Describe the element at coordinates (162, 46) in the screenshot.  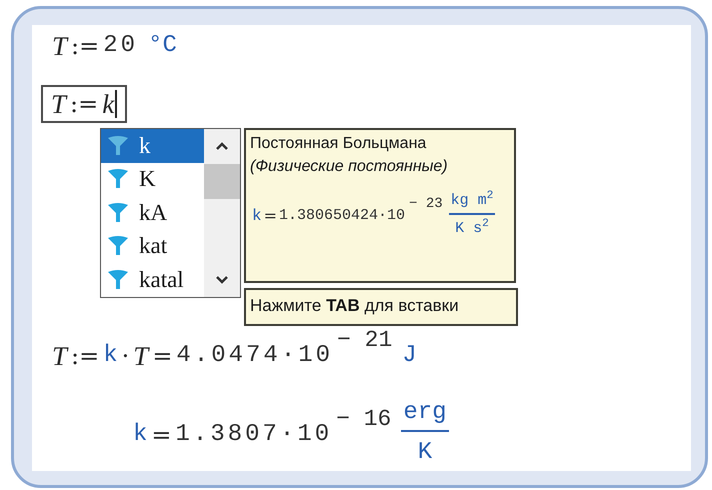
I see `unit: °C` at that location.